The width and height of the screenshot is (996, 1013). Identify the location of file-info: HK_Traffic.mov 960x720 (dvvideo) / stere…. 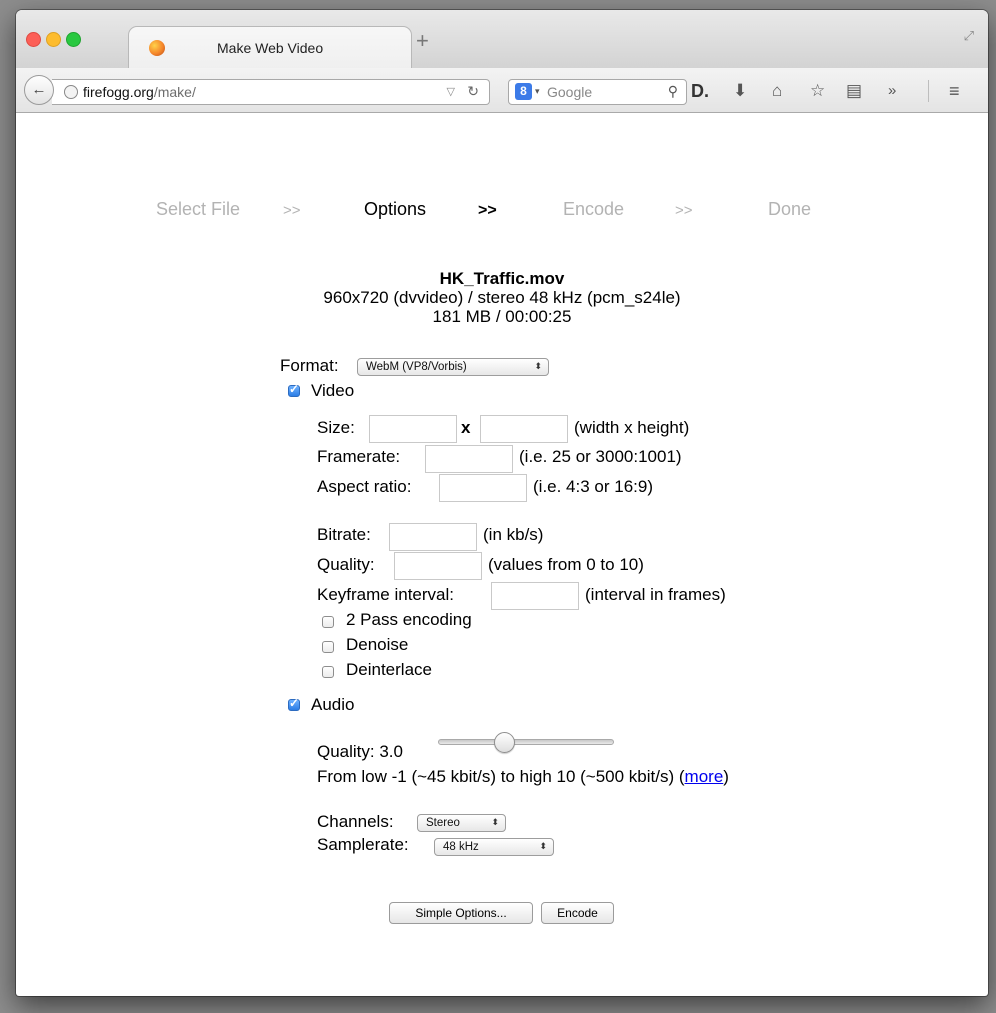
(502, 297).